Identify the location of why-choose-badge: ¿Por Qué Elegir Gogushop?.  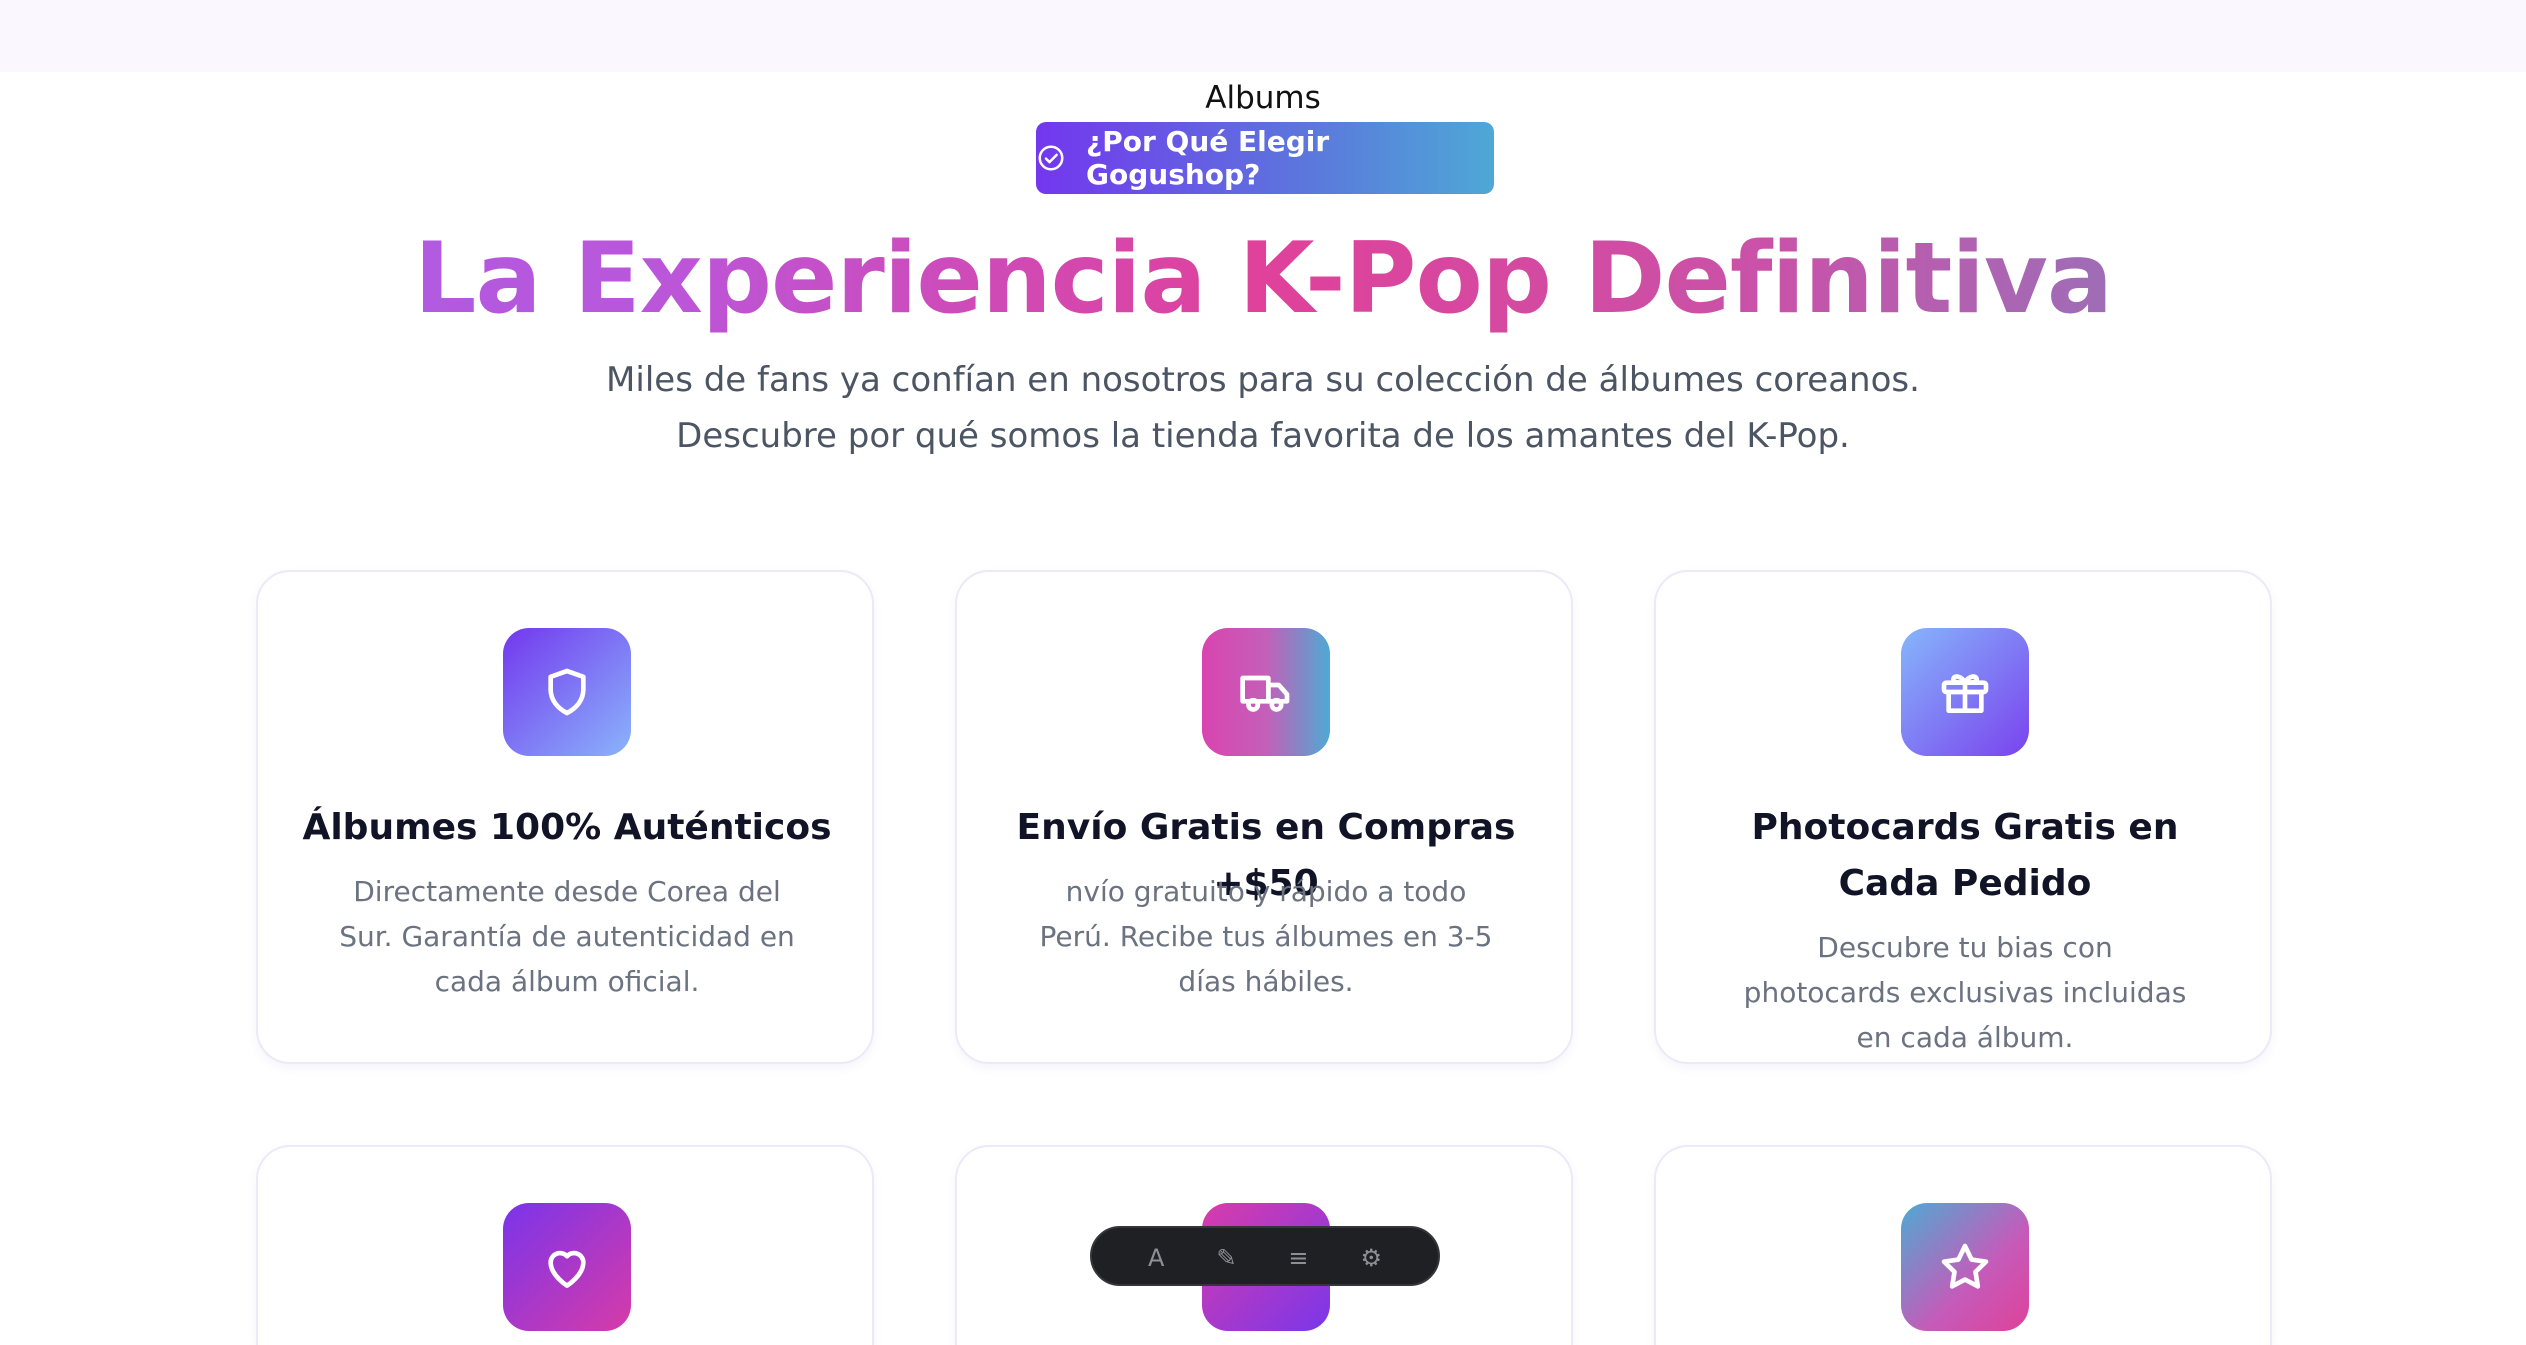
(1265, 158).